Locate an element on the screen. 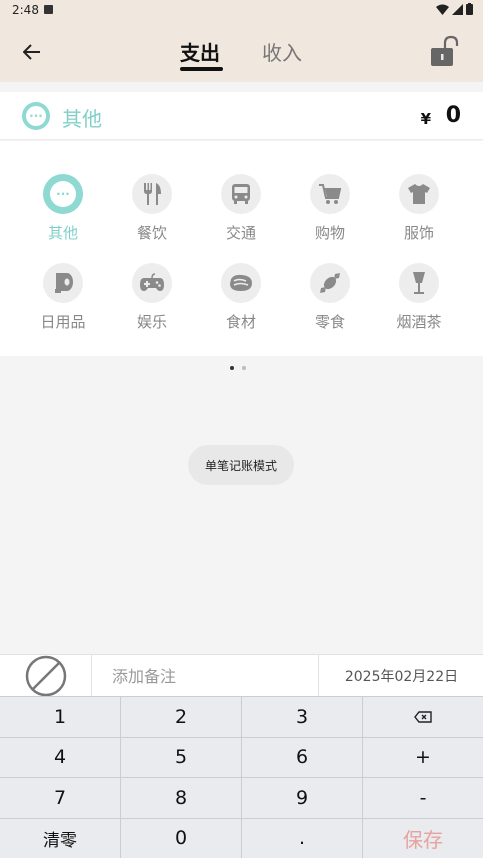 This screenshot has height=858, width=483. prohibited-icon is located at coordinates (46, 676).